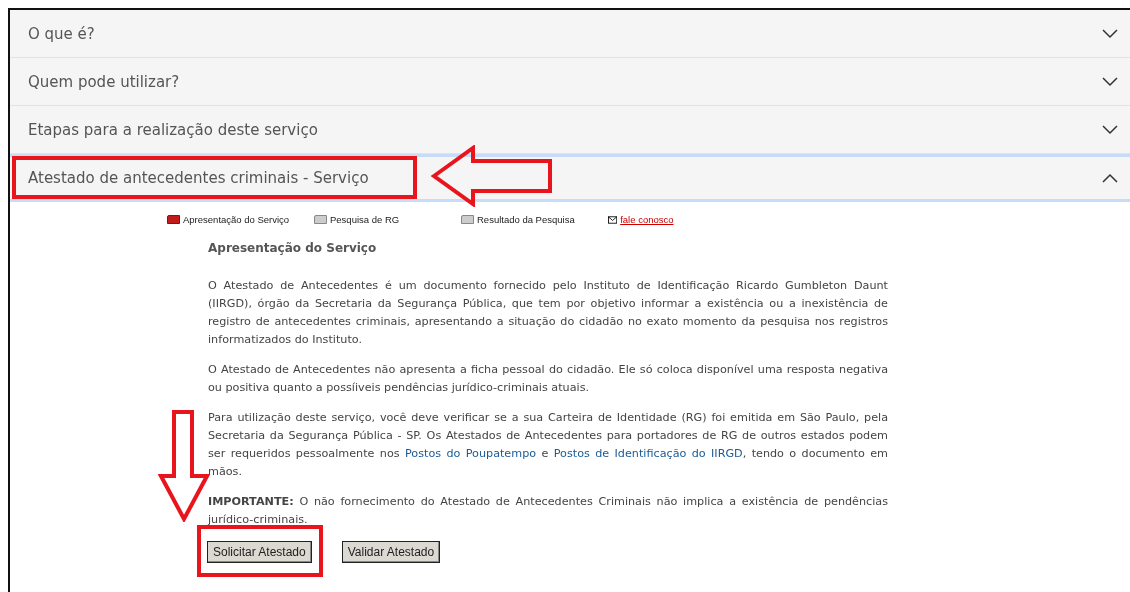 The height and width of the screenshot is (592, 1130). Describe the element at coordinates (548, 511) in the screenshot. I see `paragraph: IMPORTANTE: O não fornecimento do Atestado de Antecedentes Criminais não implica a existência de pendências jurídico-criminais.` at that location.